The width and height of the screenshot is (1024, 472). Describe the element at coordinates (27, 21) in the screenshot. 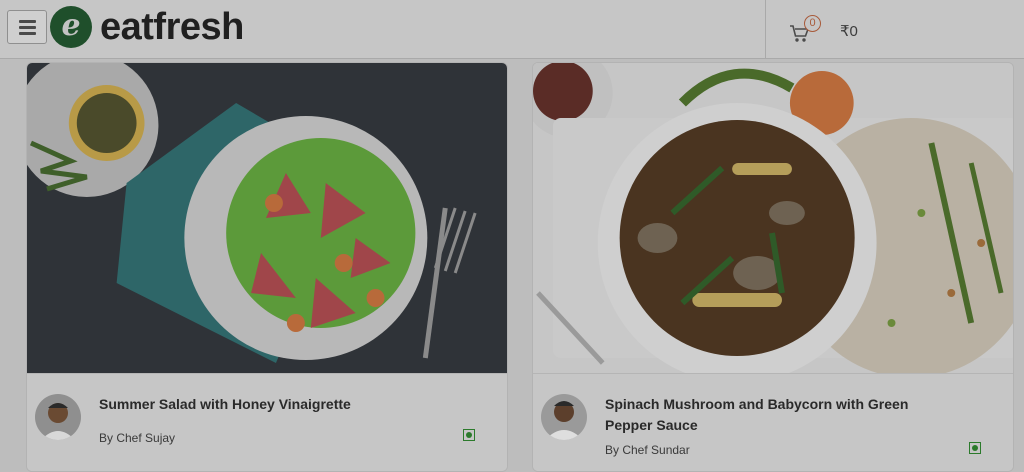

I see `hamburger-menu-icon` at that location.